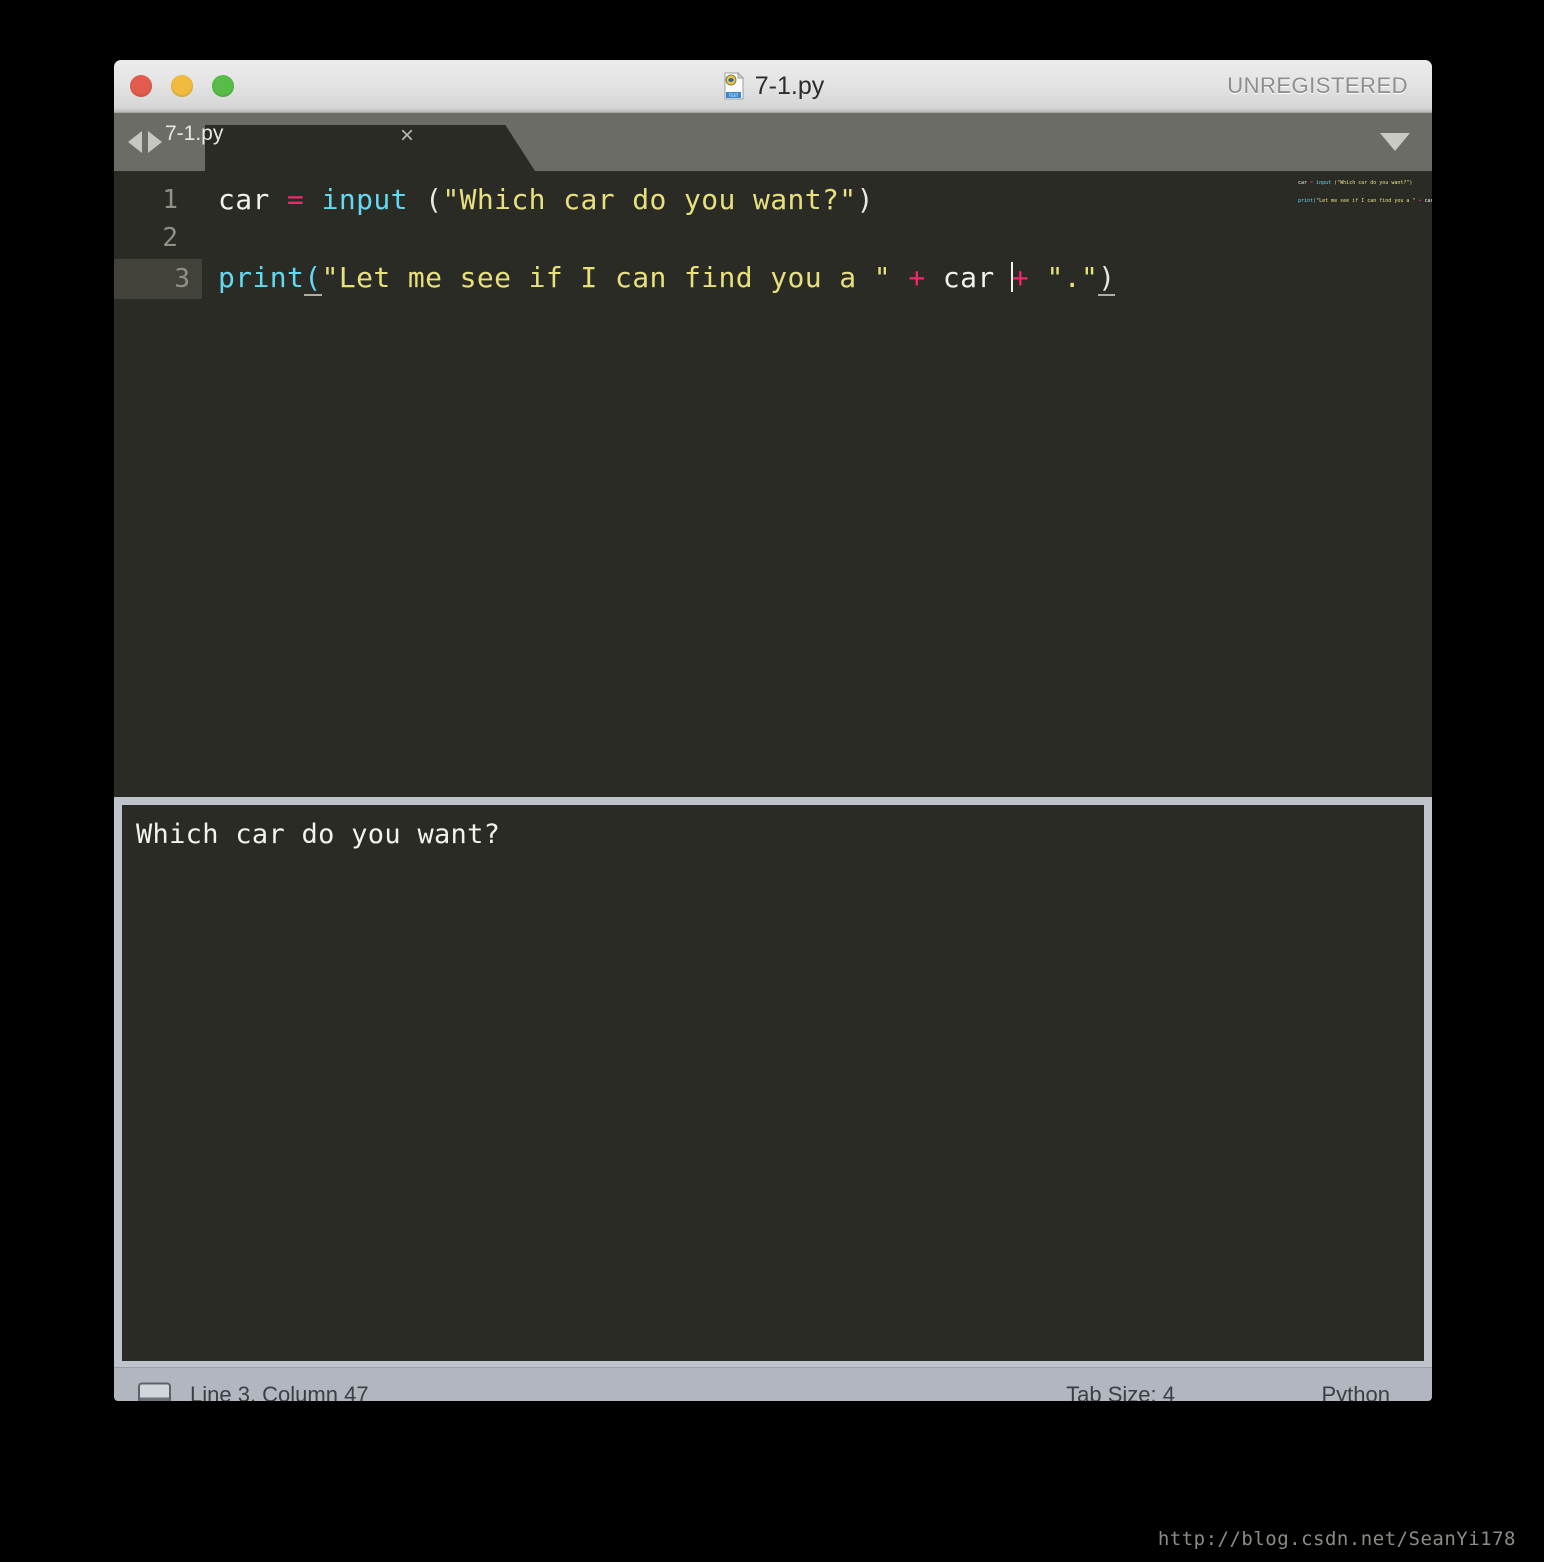 The image size is (1544, 1562). What do you see at coordinates (1355, 183) in the screenshot?
I see `minimap-line: car = input ("Which car do you want?")` at bounding box center [1355, 183].